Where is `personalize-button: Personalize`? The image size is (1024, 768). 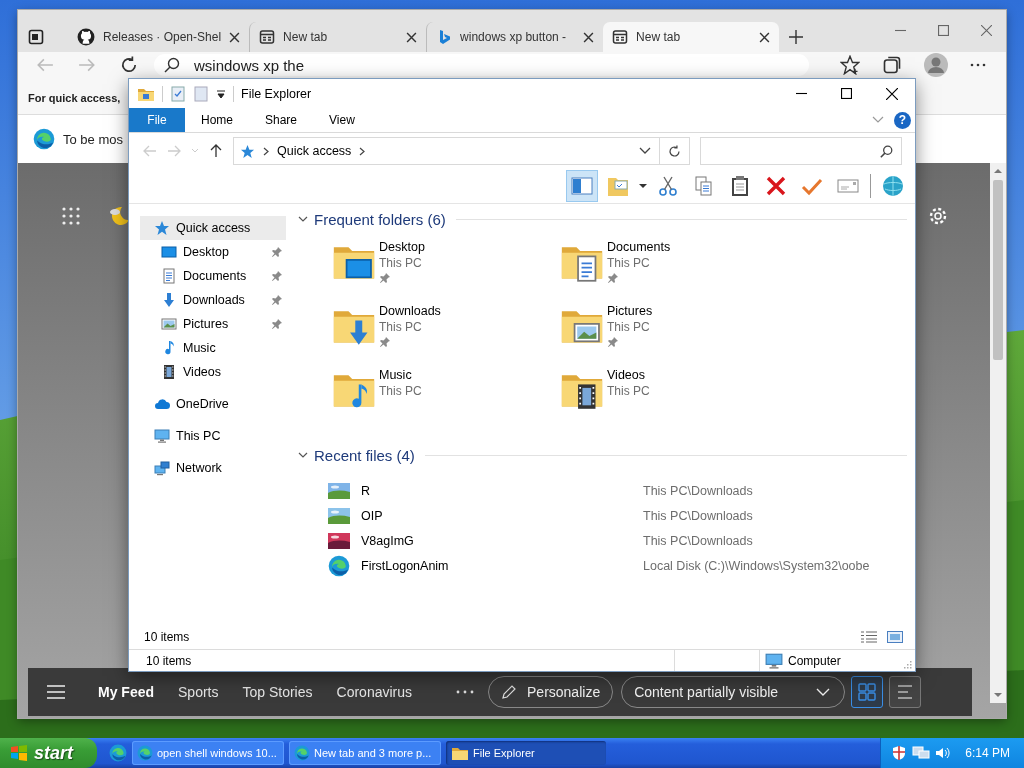 personalize-button: Personalize is located at coordinates (551, 692).